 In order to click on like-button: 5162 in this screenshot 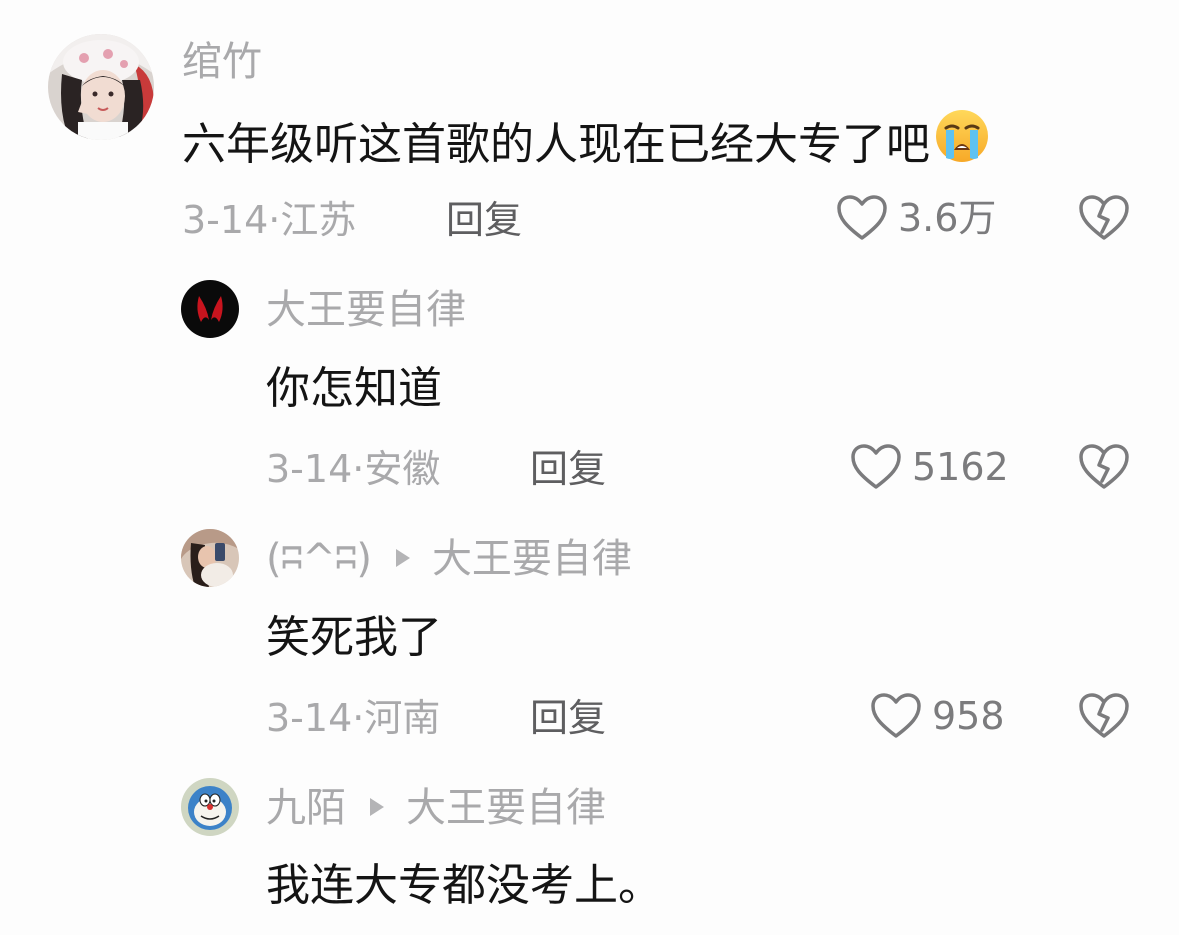, I will do `click(929, 467)`.